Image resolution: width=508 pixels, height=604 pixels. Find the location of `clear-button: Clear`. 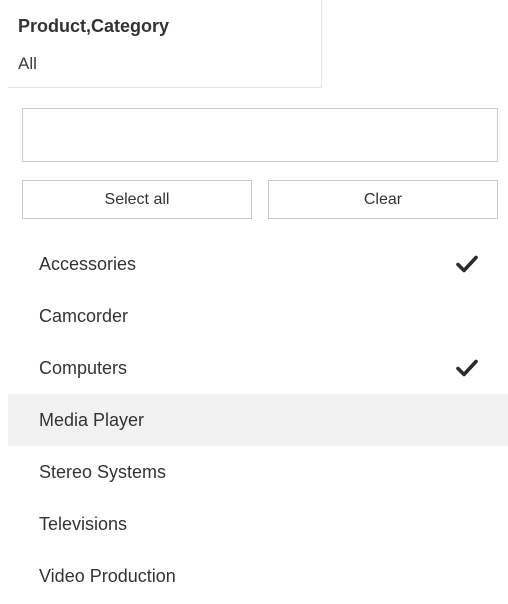

clear-button: Clear is located at coordinates (383, 199).